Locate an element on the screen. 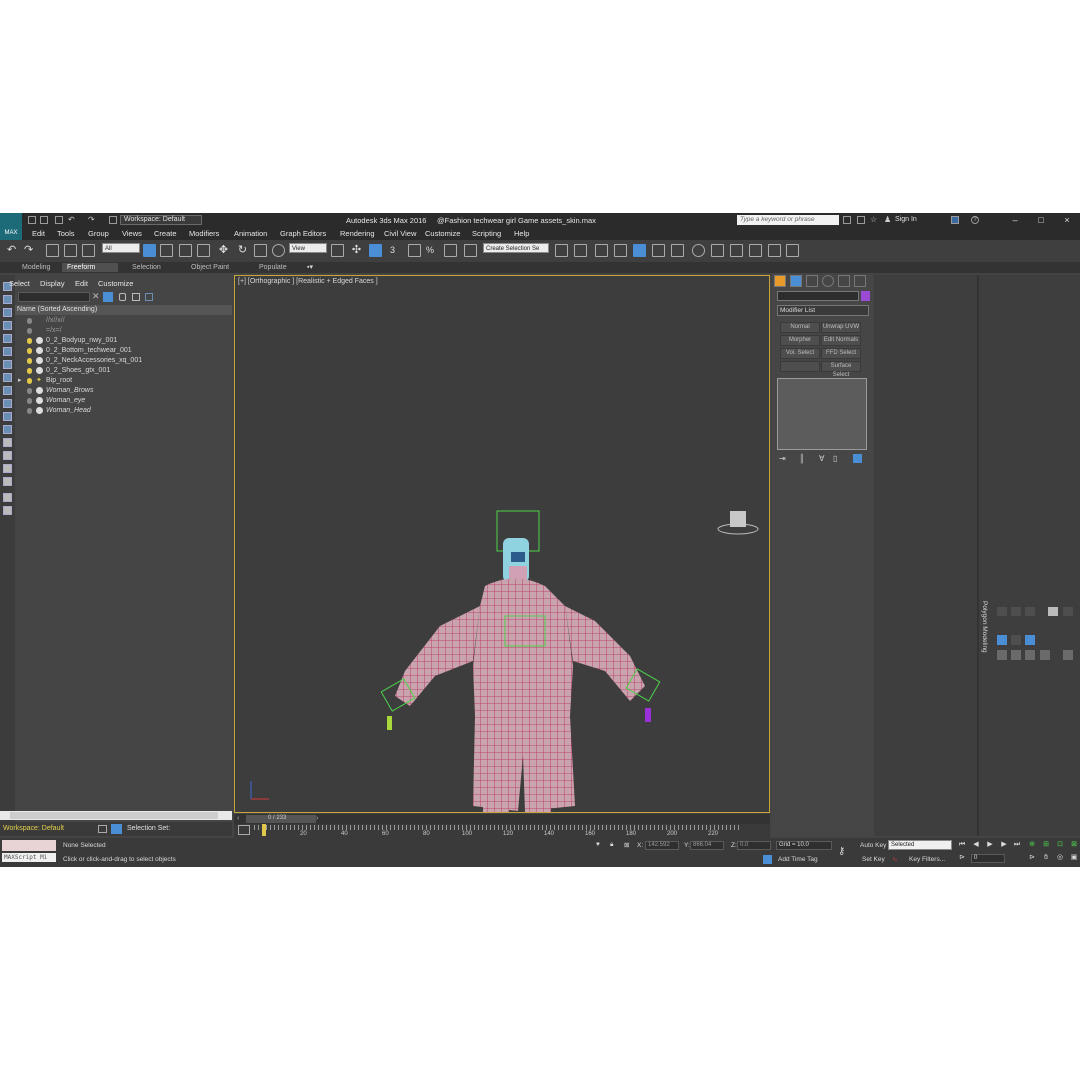 This screenshot has width=1080, height=1080. binoculars-icon is located at coordinates (847, 220).